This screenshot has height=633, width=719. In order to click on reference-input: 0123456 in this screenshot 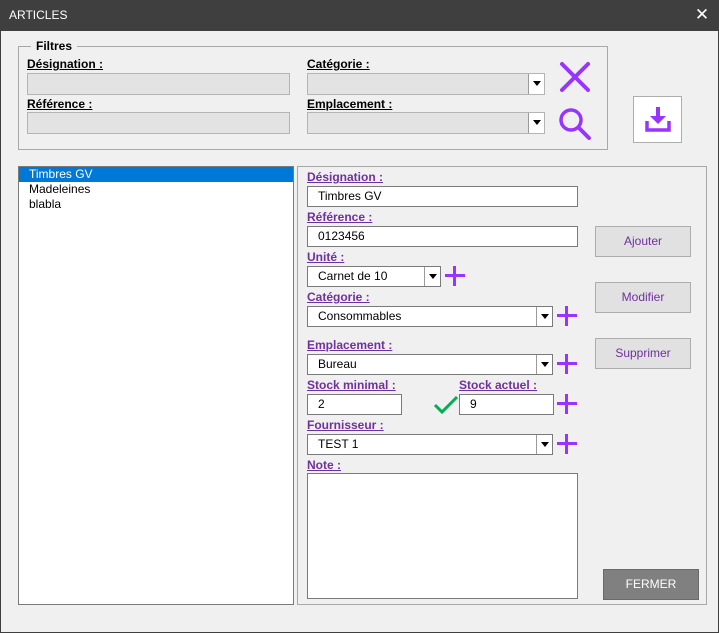, I will do `click(442, 236)`.